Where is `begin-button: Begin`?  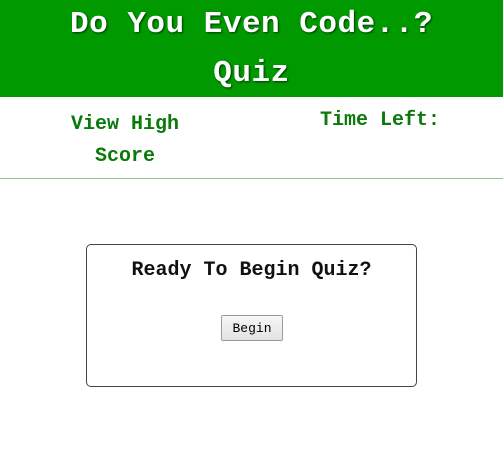
begin-button: Begin is located at coordinates (252, 328).